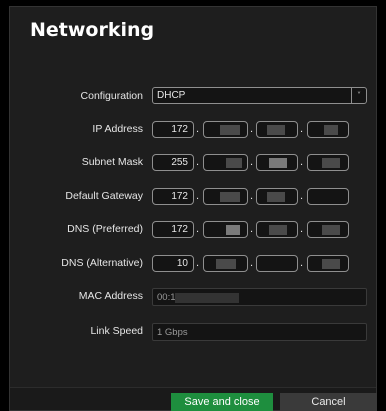 The height and width of the screenshot is (411, 386). I want to click on dialog-title: Networking, so click(92, 30).